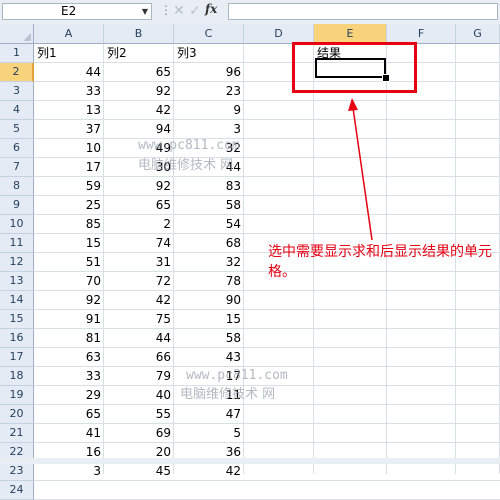  I want to click on annotation-text: 选中需要显示求和后显示结果的单元格。, so click(380, 262).